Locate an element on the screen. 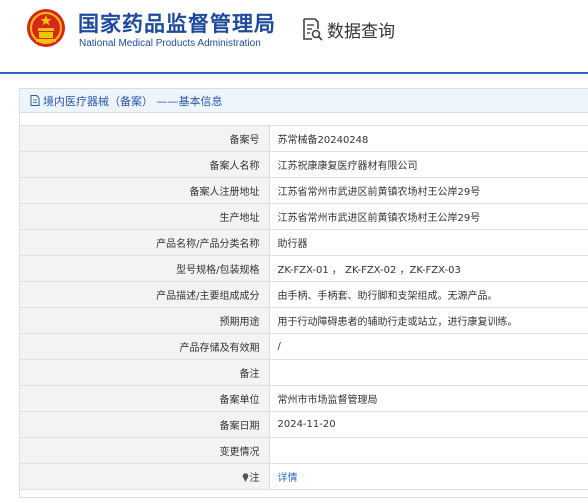 Image resolution: width=588 pixels, height=503 pixels. row-label: 备案号 is located at coordinates (145, 138).